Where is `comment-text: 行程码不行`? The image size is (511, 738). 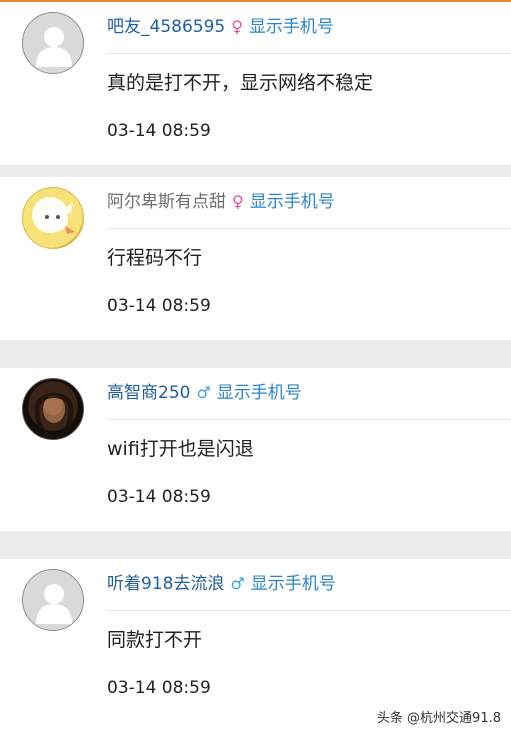
comment-text: 行程码不行 is located at coordinates (155, 258).